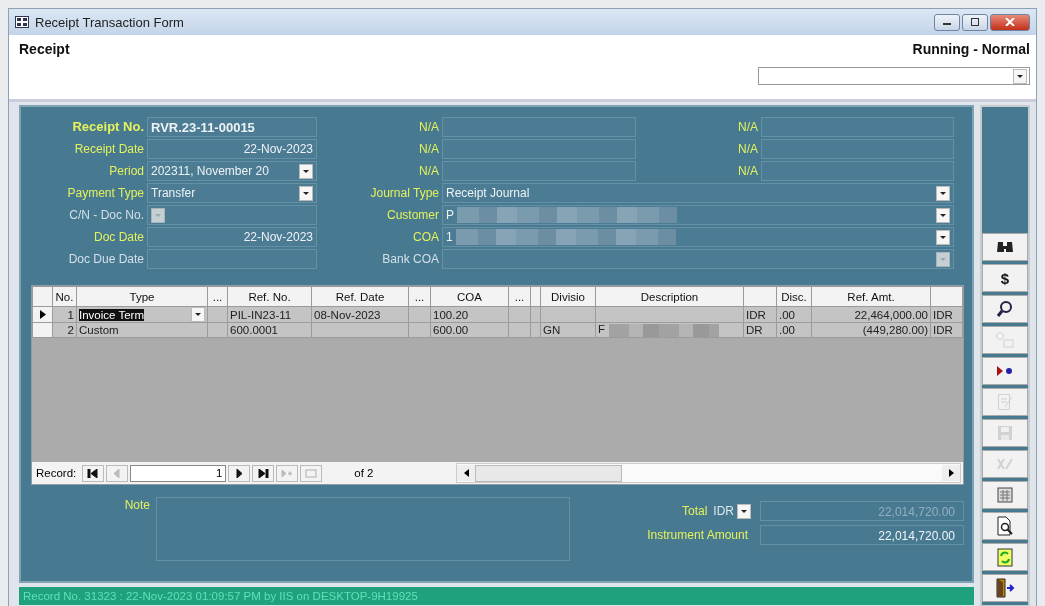  I want to click on table-cell: F, so click(602, 329).